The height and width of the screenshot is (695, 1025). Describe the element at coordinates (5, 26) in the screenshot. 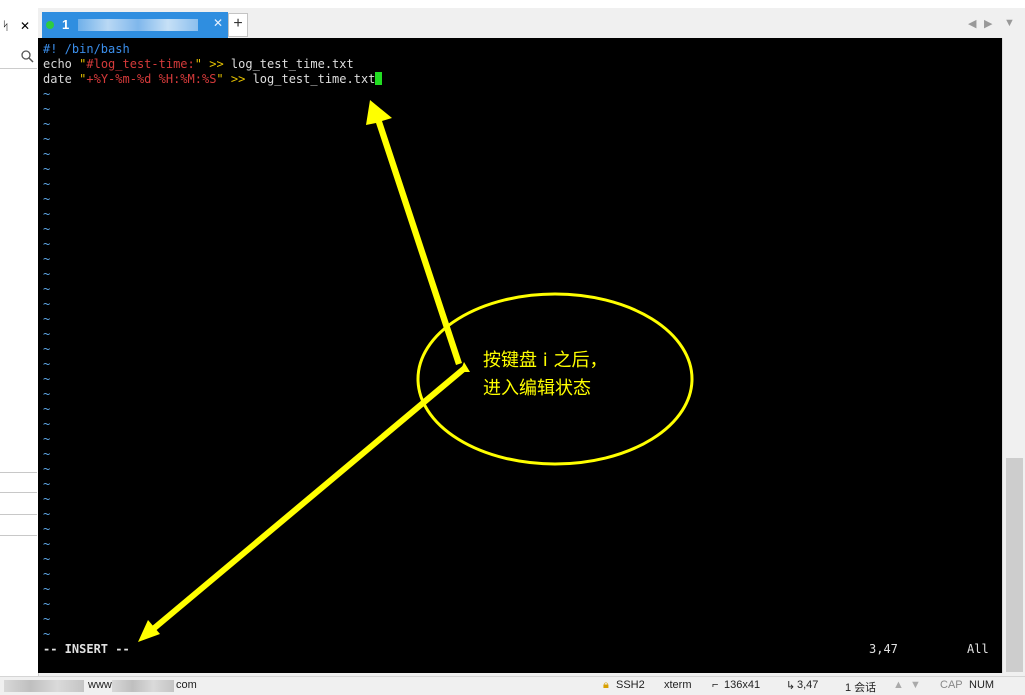

I see `pin-icon: ᛋ` at that location.